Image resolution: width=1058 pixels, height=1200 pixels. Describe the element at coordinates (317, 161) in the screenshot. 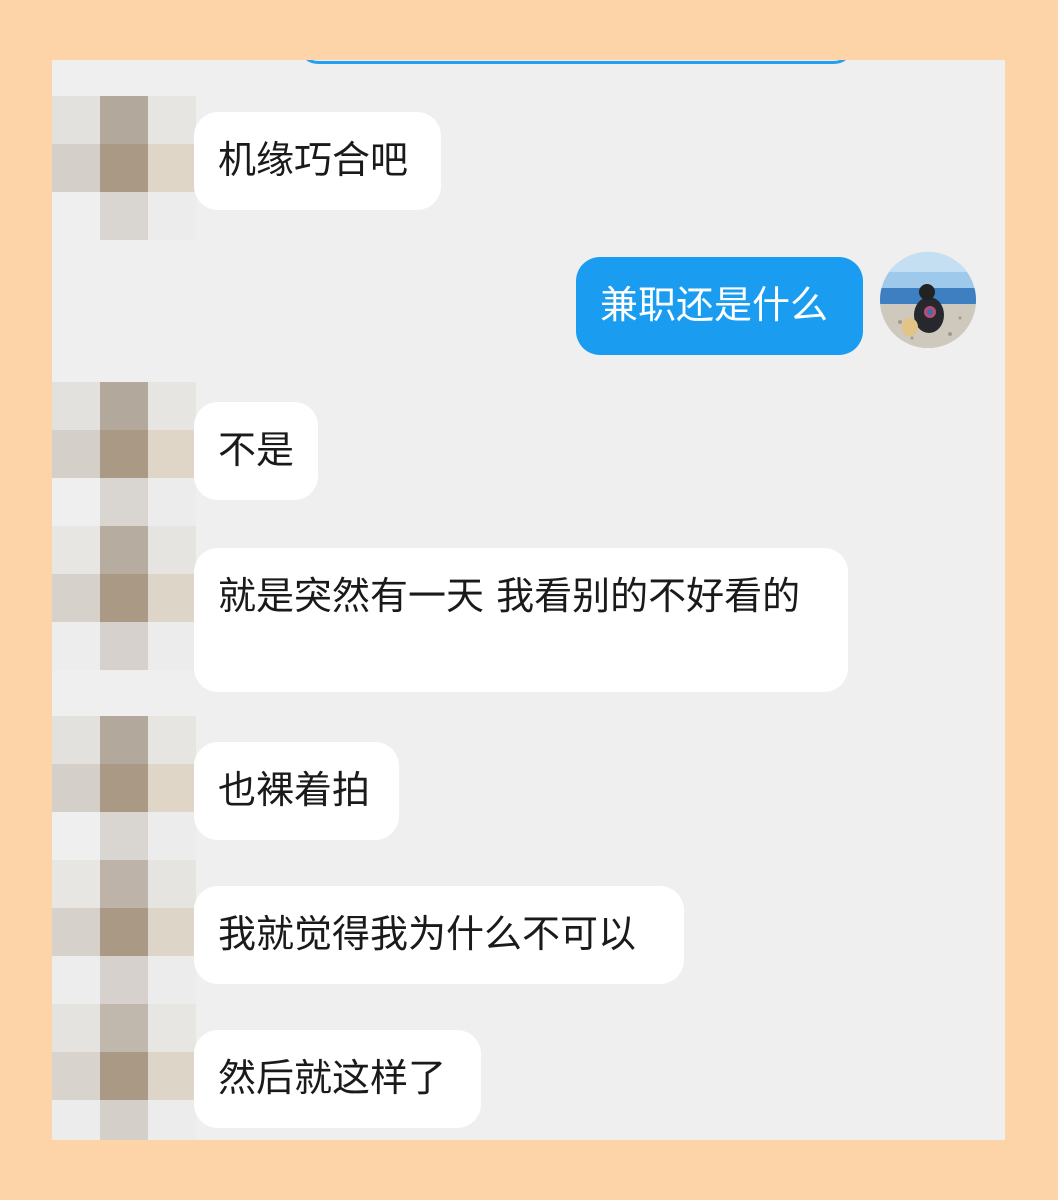

I see `message-bubble-incoming: 机缘巧合吧` at that location.